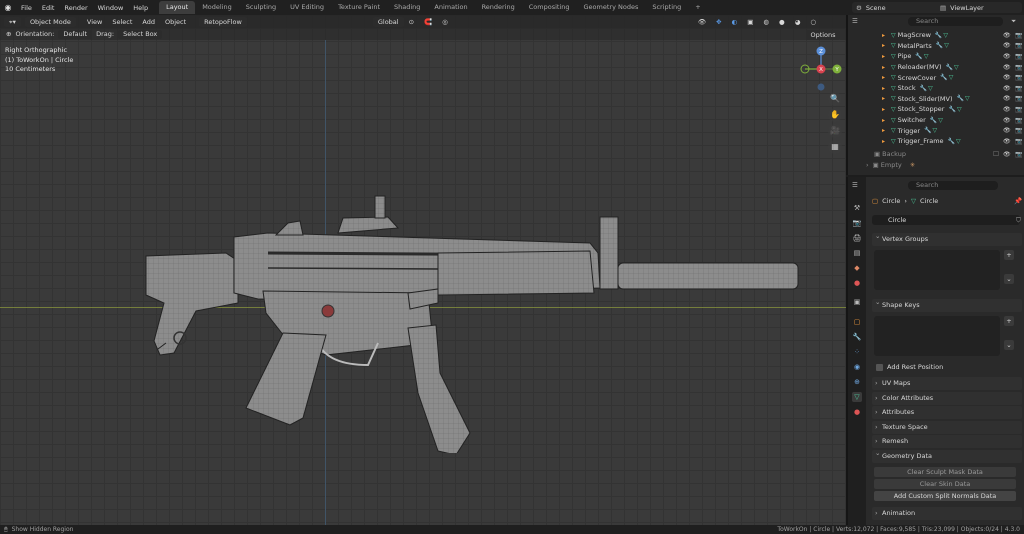  Describe the element at coordinates (936, 46) in the screenshot. I see `outliner-item: ▸ ▽ MetalParts 🔧 ▽ 👁 📷` at that location.